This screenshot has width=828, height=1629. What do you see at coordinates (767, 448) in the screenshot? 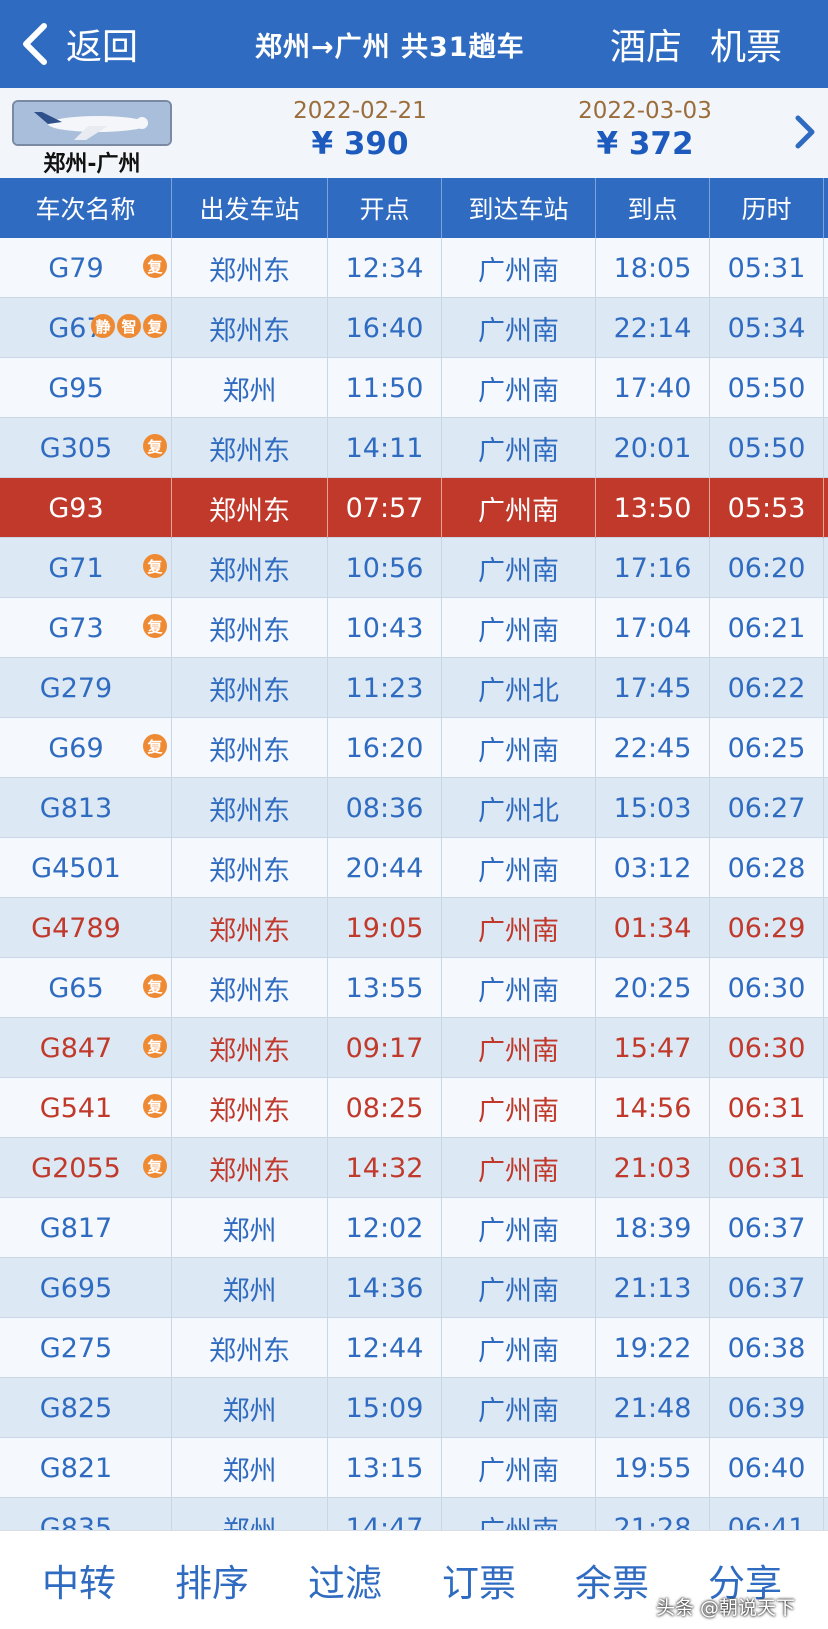
I see `duration-cell: 05:50` at bounding box center [767, 448].